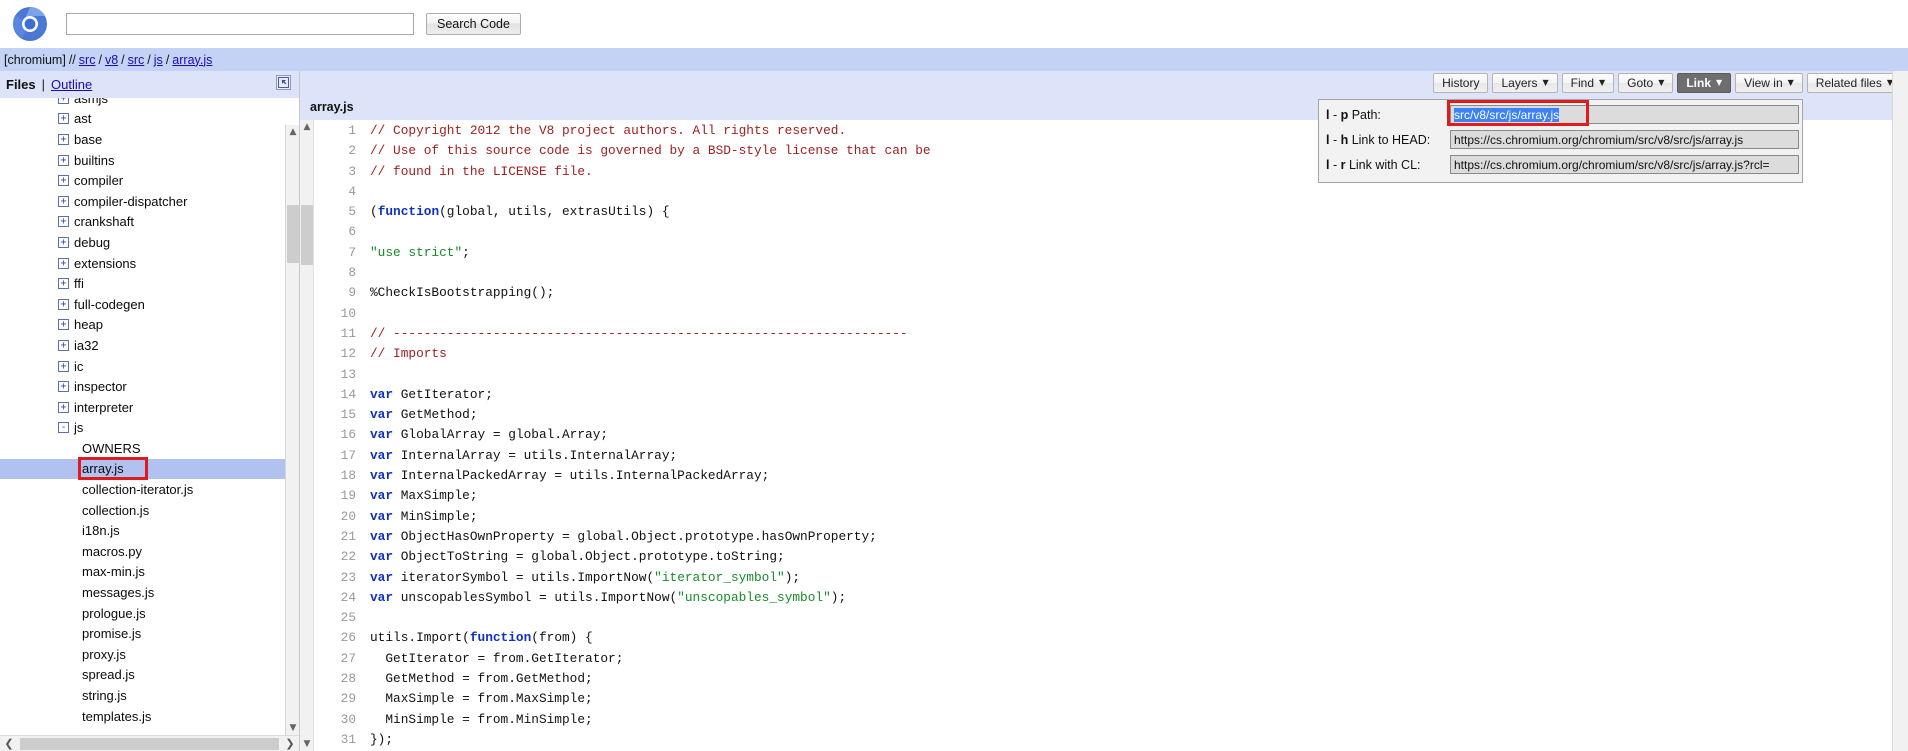  What do you see at coordinates (149, 325) in the screenshot?
I see `tree-folder-heap: + heap` at bounding box center [149, 325].